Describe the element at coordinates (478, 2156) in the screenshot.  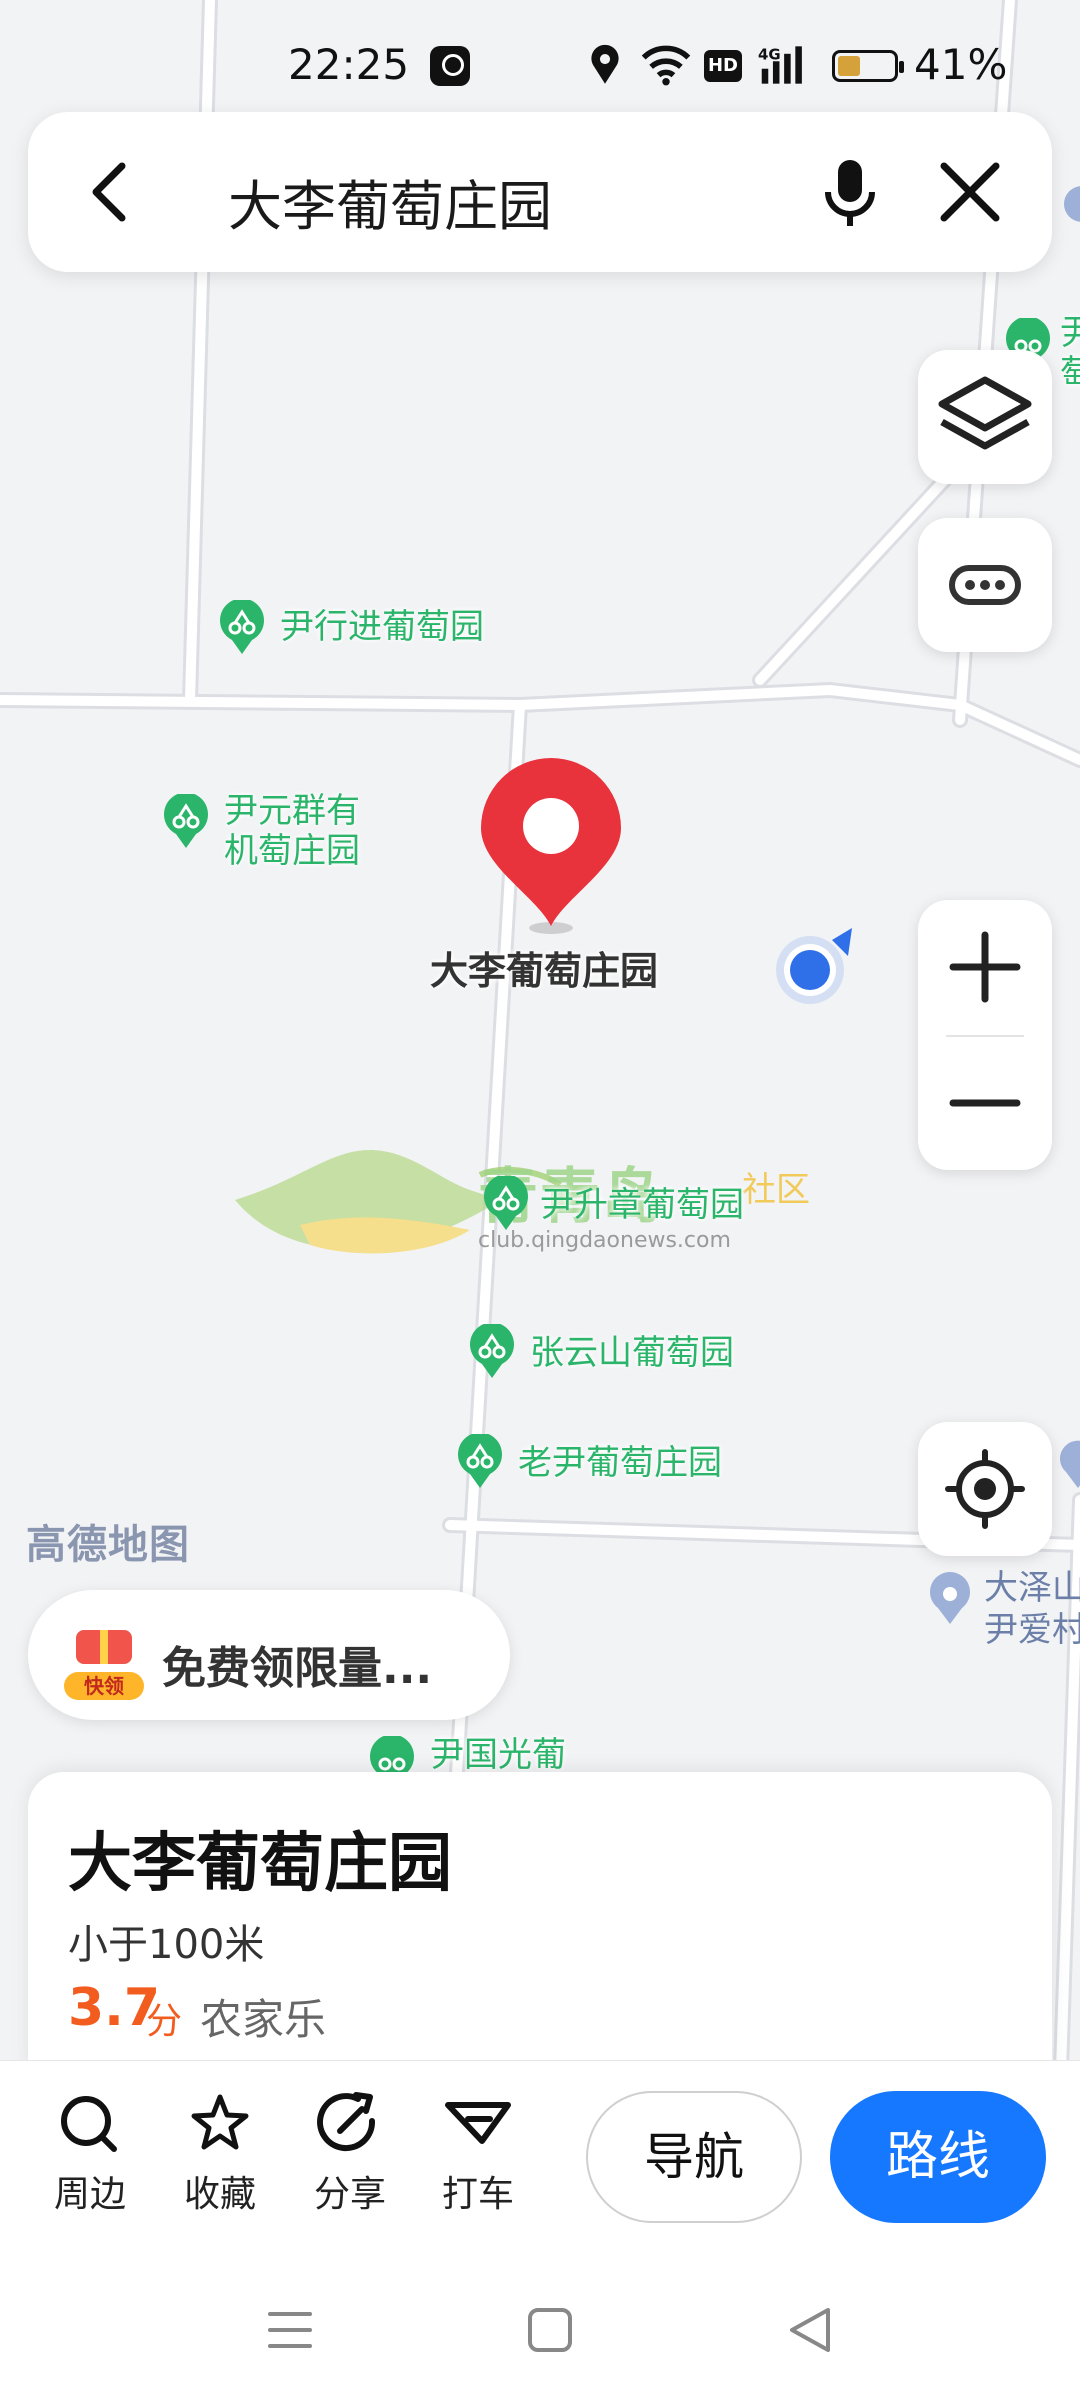
I see `taxi-button: 打车` at that location.